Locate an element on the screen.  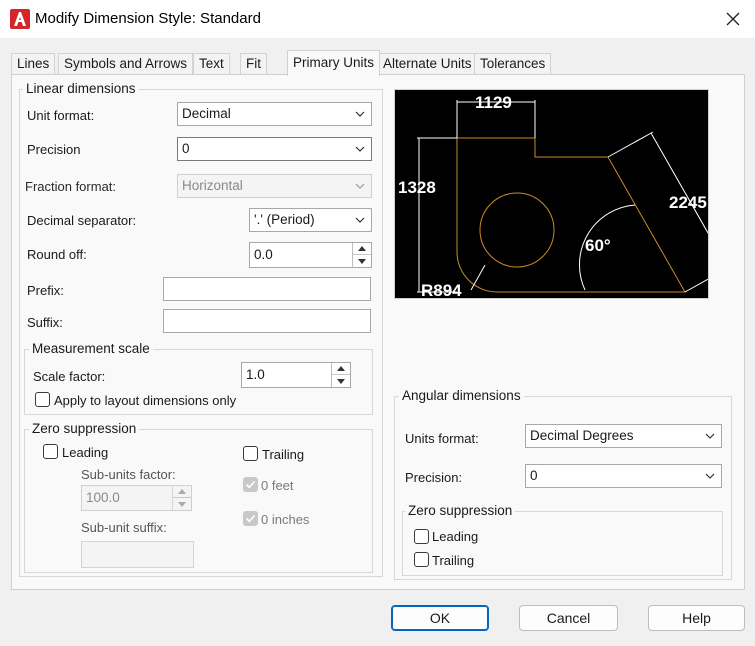
sub-unit-suffix-input is located at coordinates (137, 554).